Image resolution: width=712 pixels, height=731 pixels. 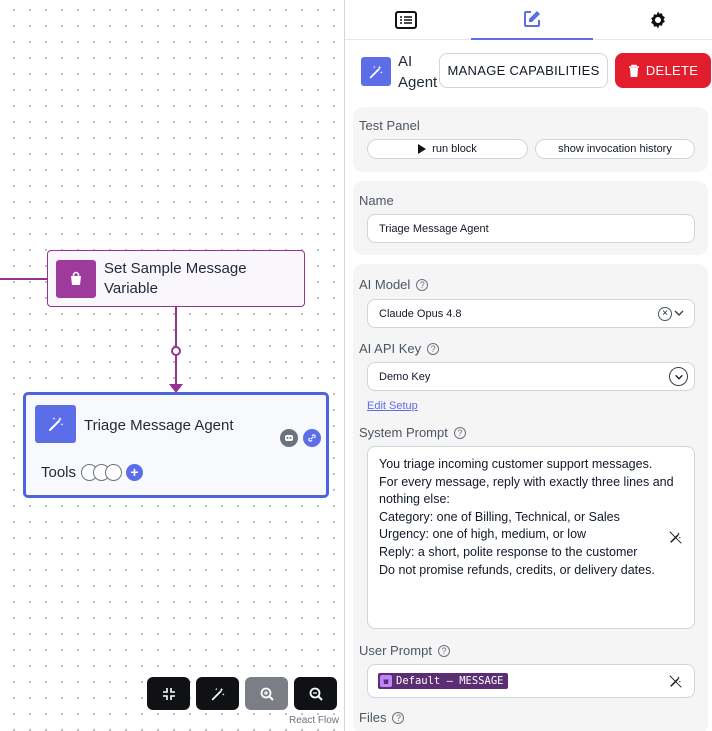 I want to click on ai-model-value: Claude Opus 4.8, so click(x=420, y=313).